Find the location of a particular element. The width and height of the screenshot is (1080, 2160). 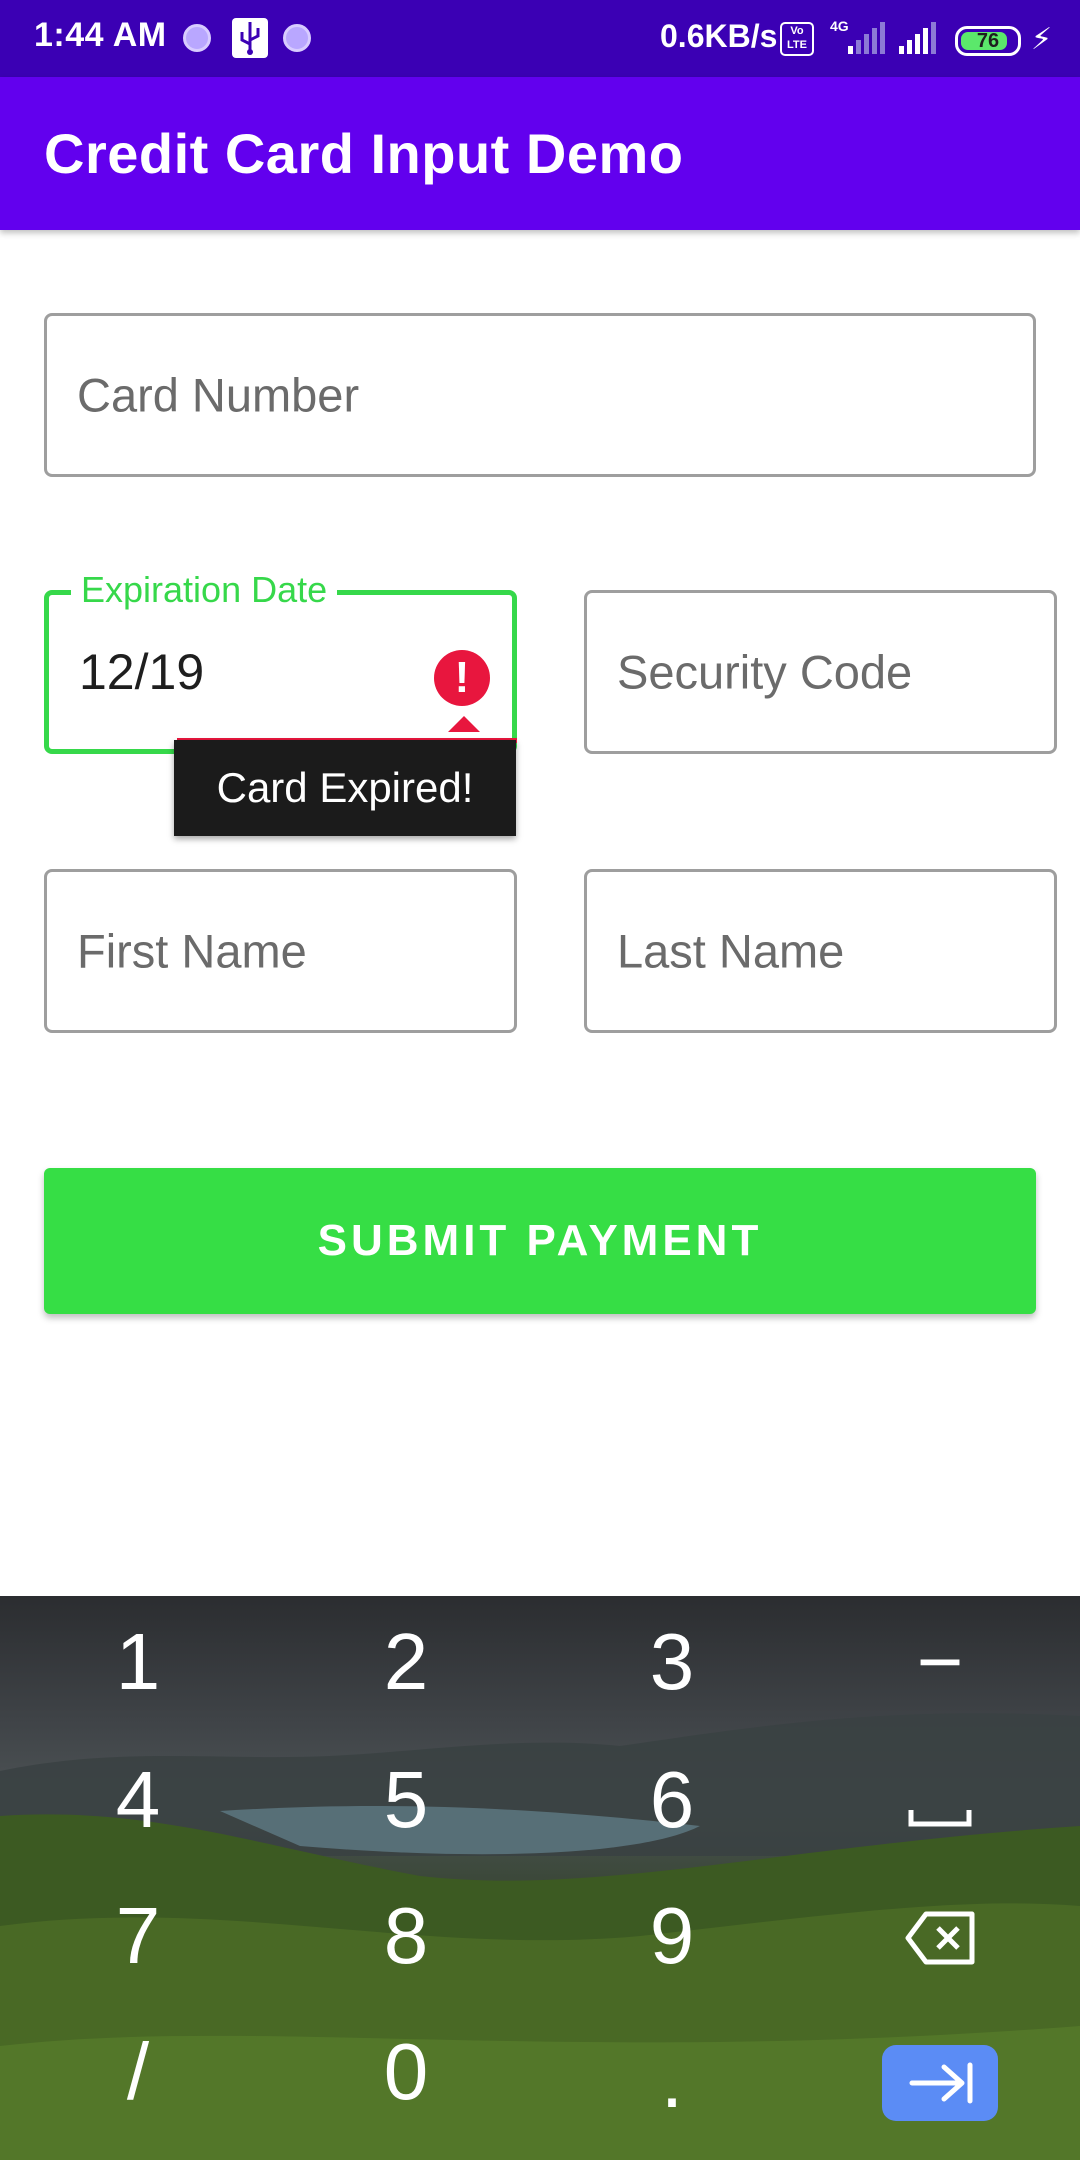

error-icon: ! is located at coordinates (462, 678).